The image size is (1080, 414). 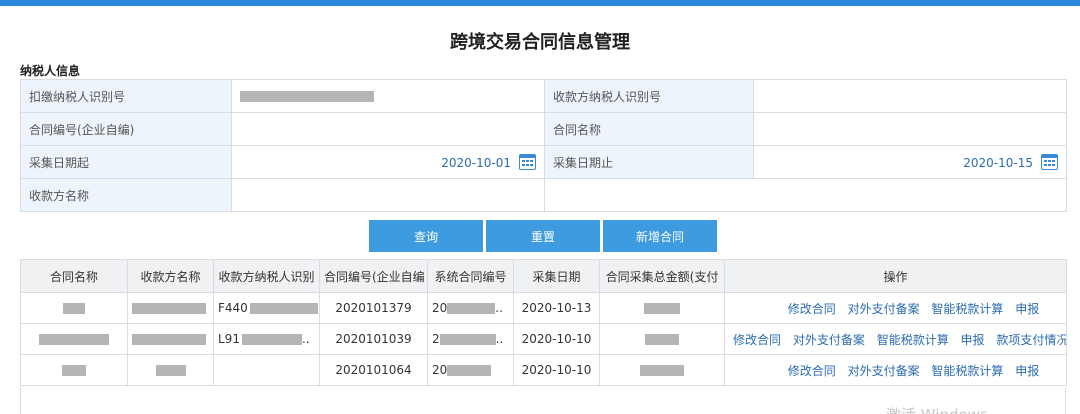 I want to click on payee-id-prefix: F440, so click(x=233, y=308).